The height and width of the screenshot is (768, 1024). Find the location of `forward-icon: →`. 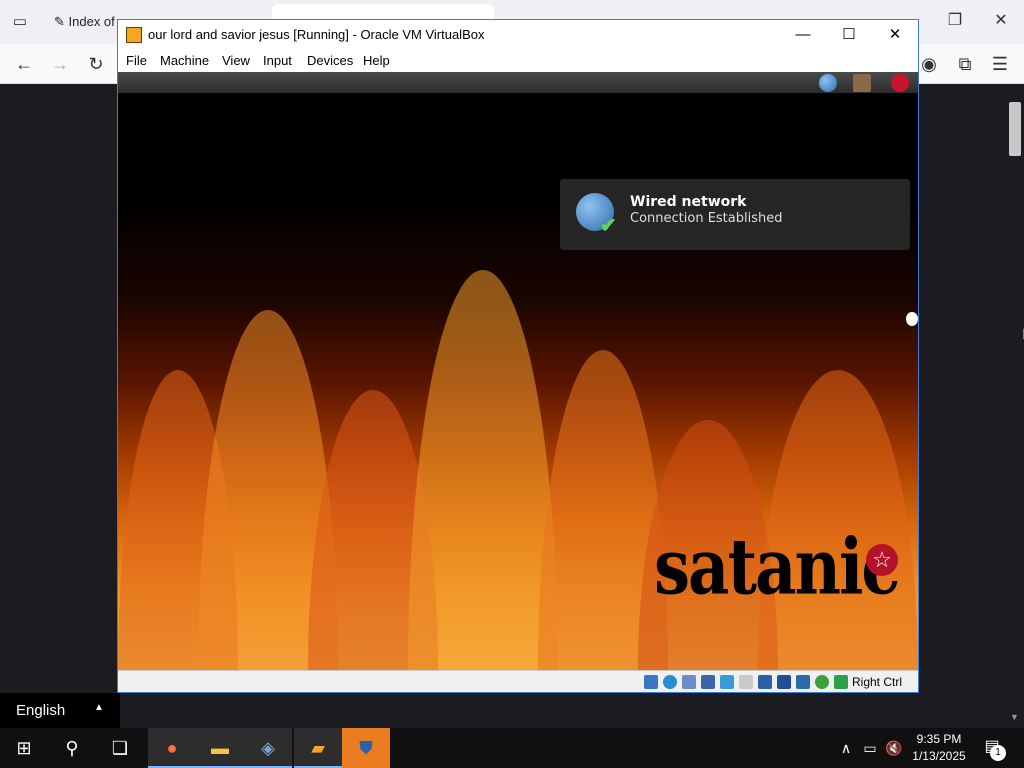

forward-icon: → is located at coordinates (60, 64).